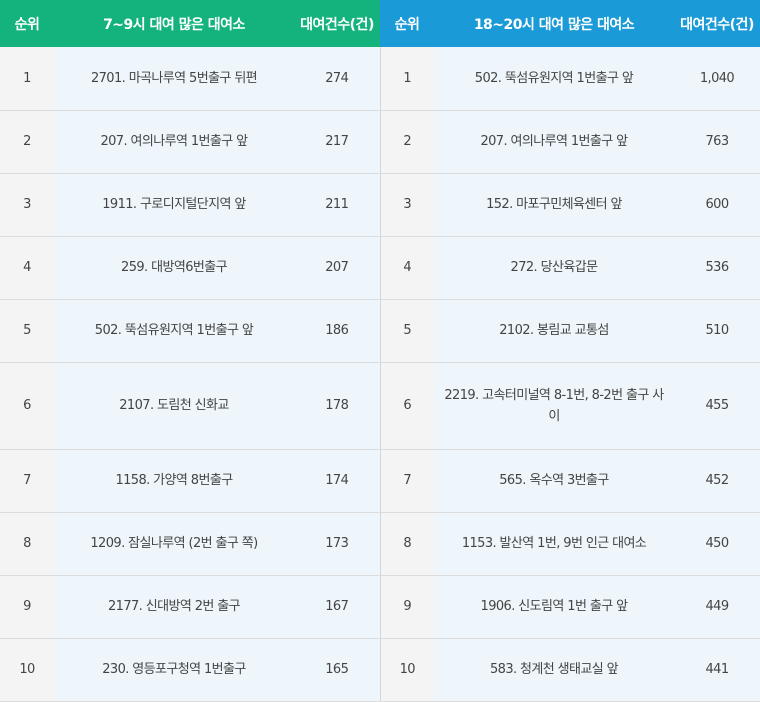 The image size is (760, 702). What do you see at coordinates (554, 23) in the screenshot?
I see `header-station-evening: 18~20시 대여 많은 대여소` at bounding box center [554, 23].